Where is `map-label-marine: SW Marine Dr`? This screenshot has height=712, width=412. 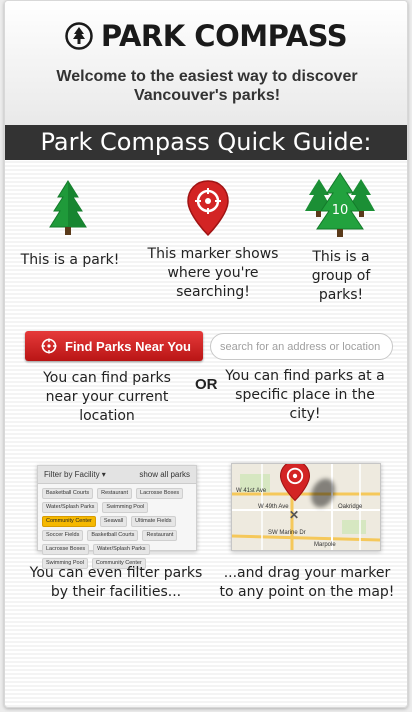
map-label-marine: SW Marine Dr is located at coordinates (287, 533).